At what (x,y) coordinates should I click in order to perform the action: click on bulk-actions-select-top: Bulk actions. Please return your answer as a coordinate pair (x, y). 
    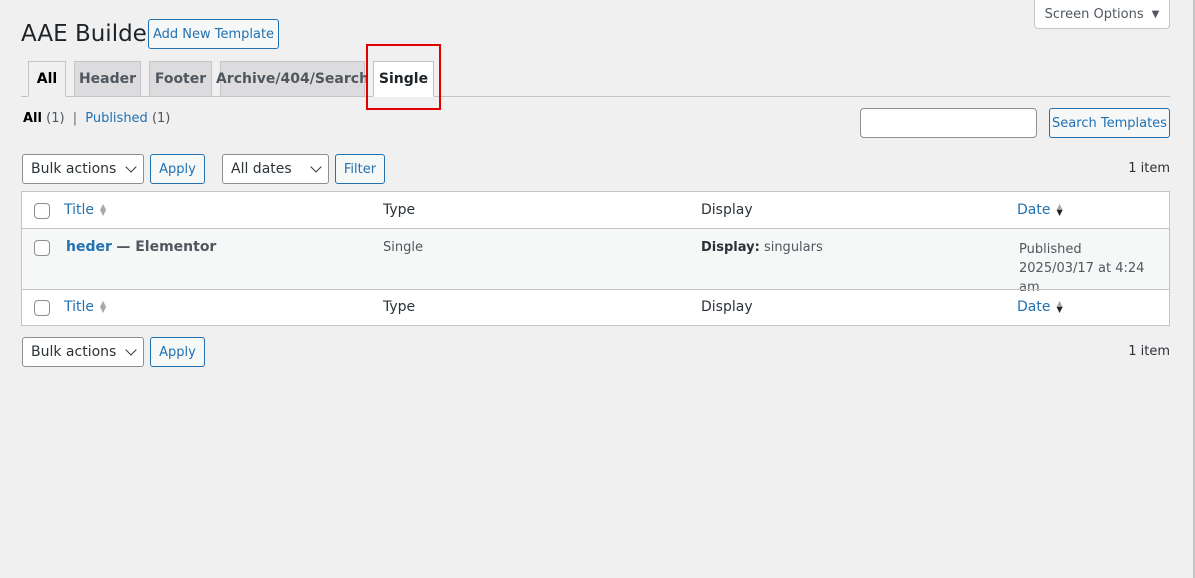
    Looking at the image, I should click on (83, 169).